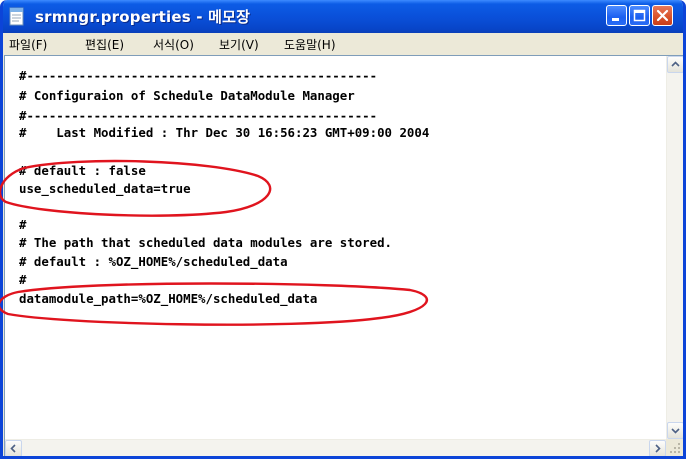 This screenshot has height=459, width=686. I want to click on maximize-icon, so click(639, 15).